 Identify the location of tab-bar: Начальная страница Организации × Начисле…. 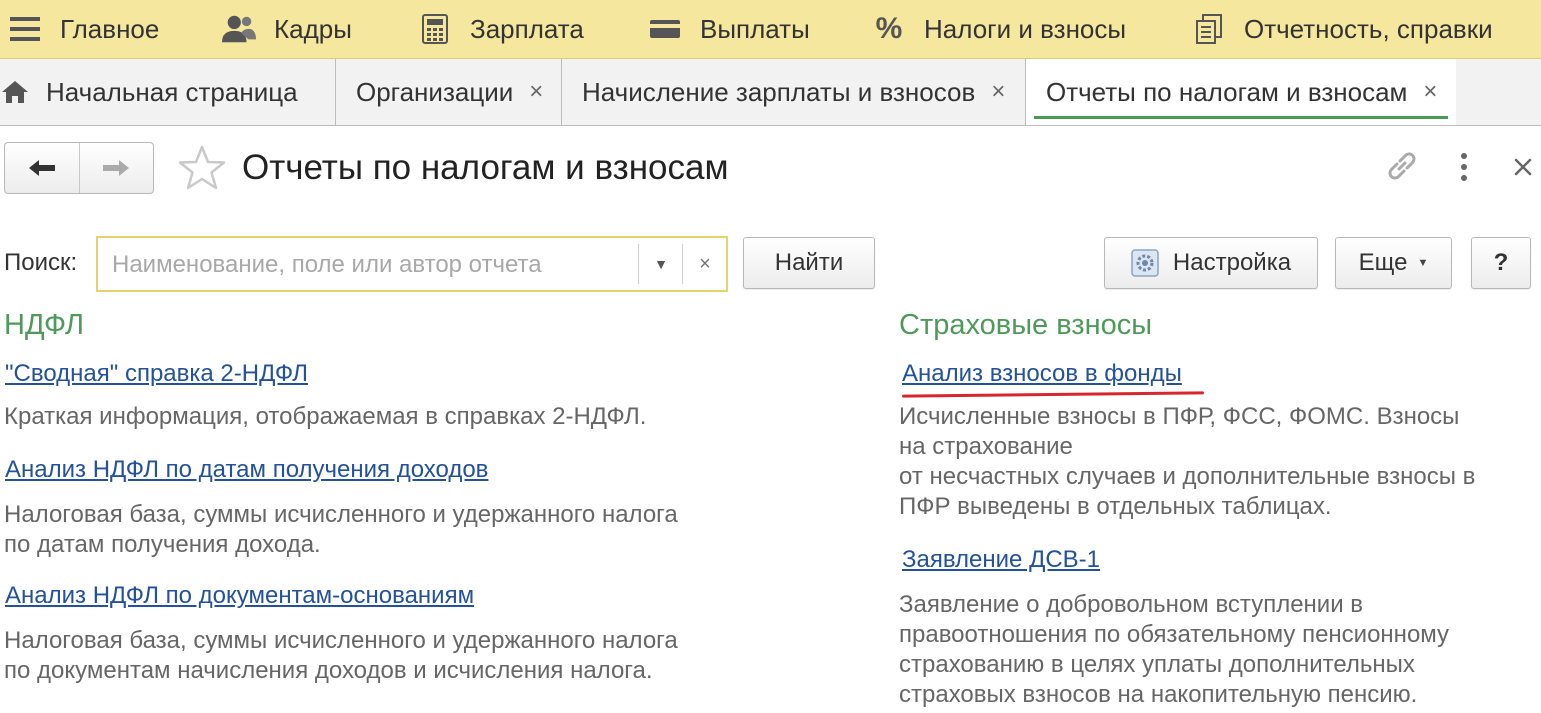
(770, 92).